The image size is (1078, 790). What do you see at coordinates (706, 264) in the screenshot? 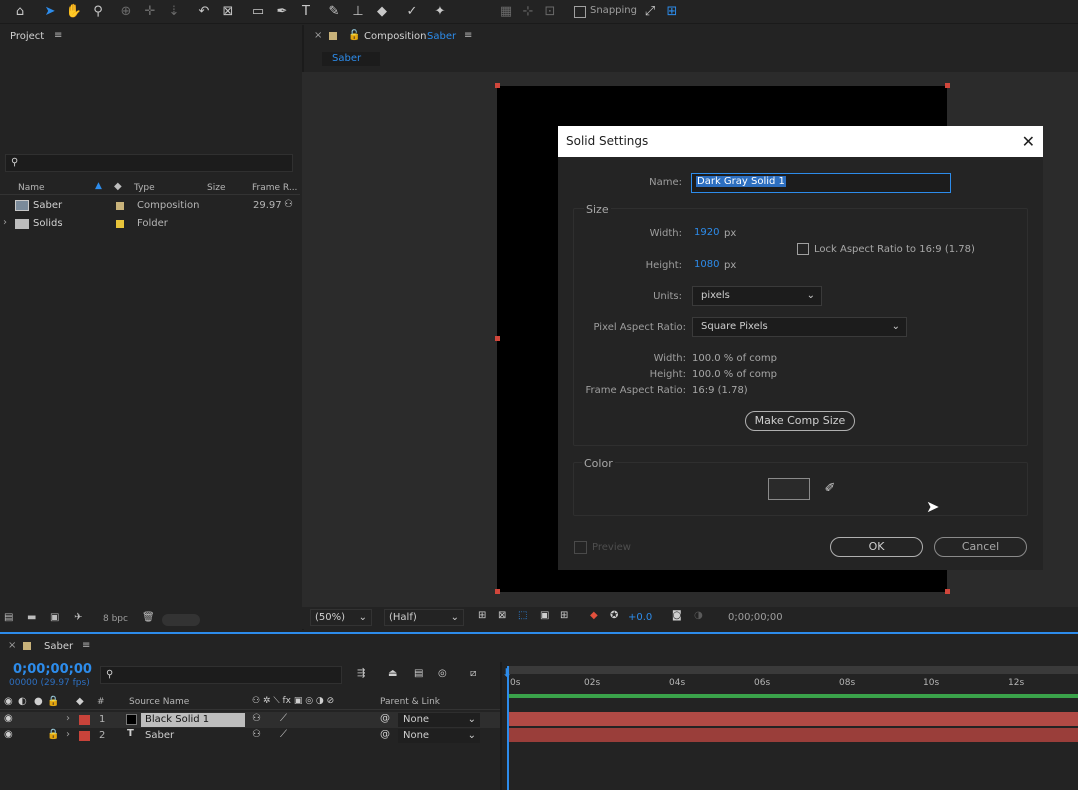
I see `height-value: 1080` at bounding box center [706, 264].